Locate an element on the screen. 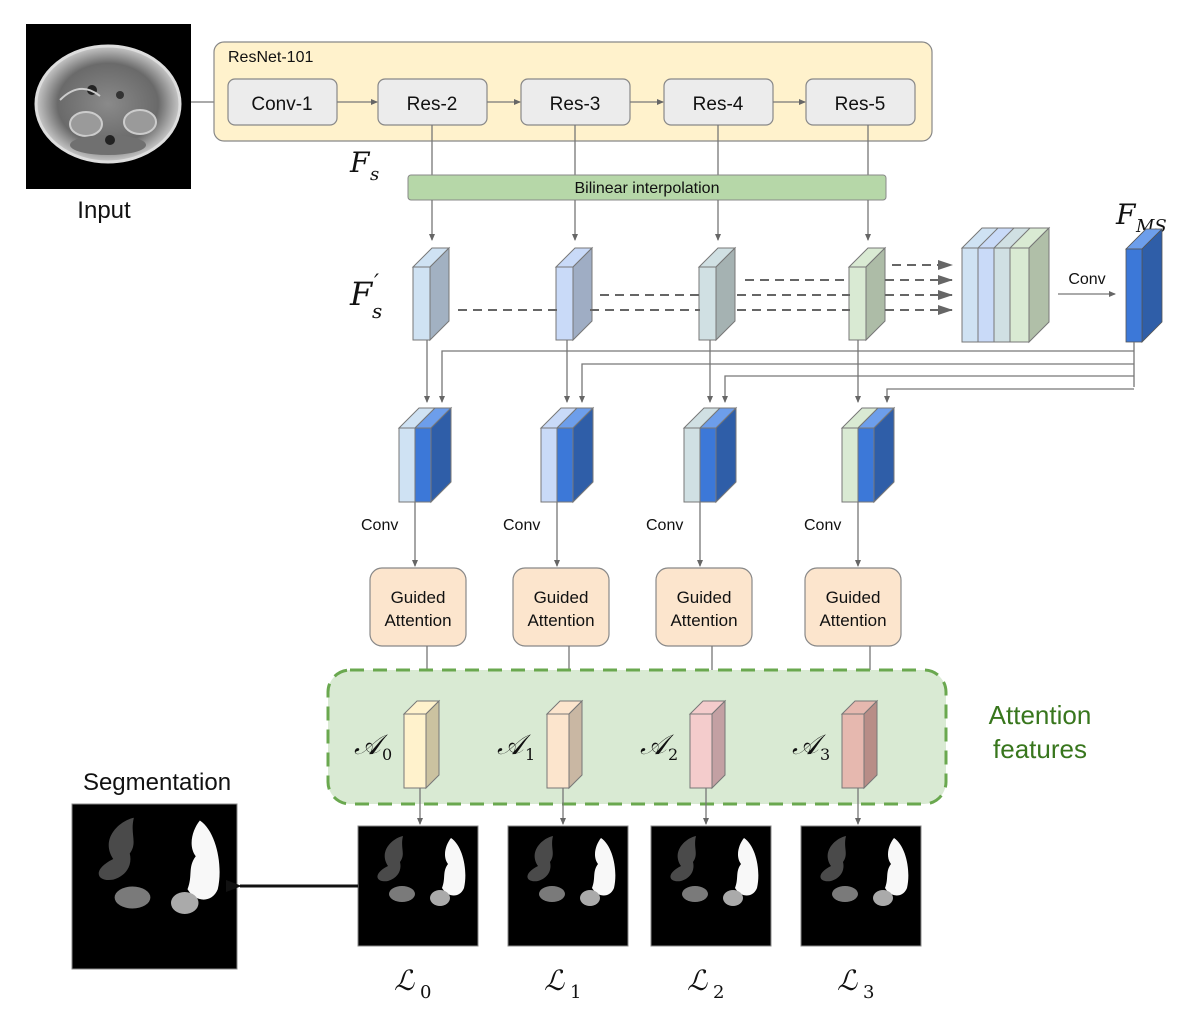 Image resolution: width=1202 pixels, height=1032 pixels. concat-features is located at coordinates (1005, 285).